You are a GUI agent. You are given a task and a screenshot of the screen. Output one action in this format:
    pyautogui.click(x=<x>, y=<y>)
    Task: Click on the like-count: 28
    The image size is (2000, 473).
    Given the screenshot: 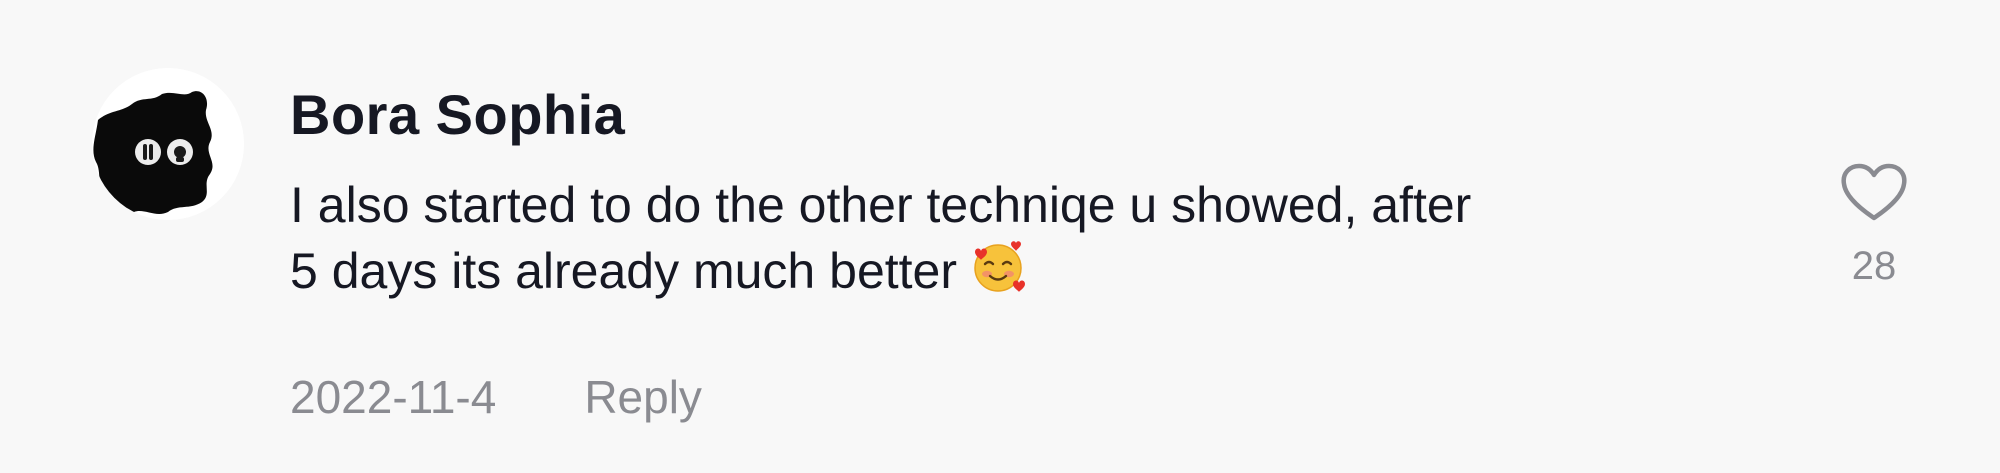 What is the action you would take?
    pyautogui.click(x=1874, y=266)
    